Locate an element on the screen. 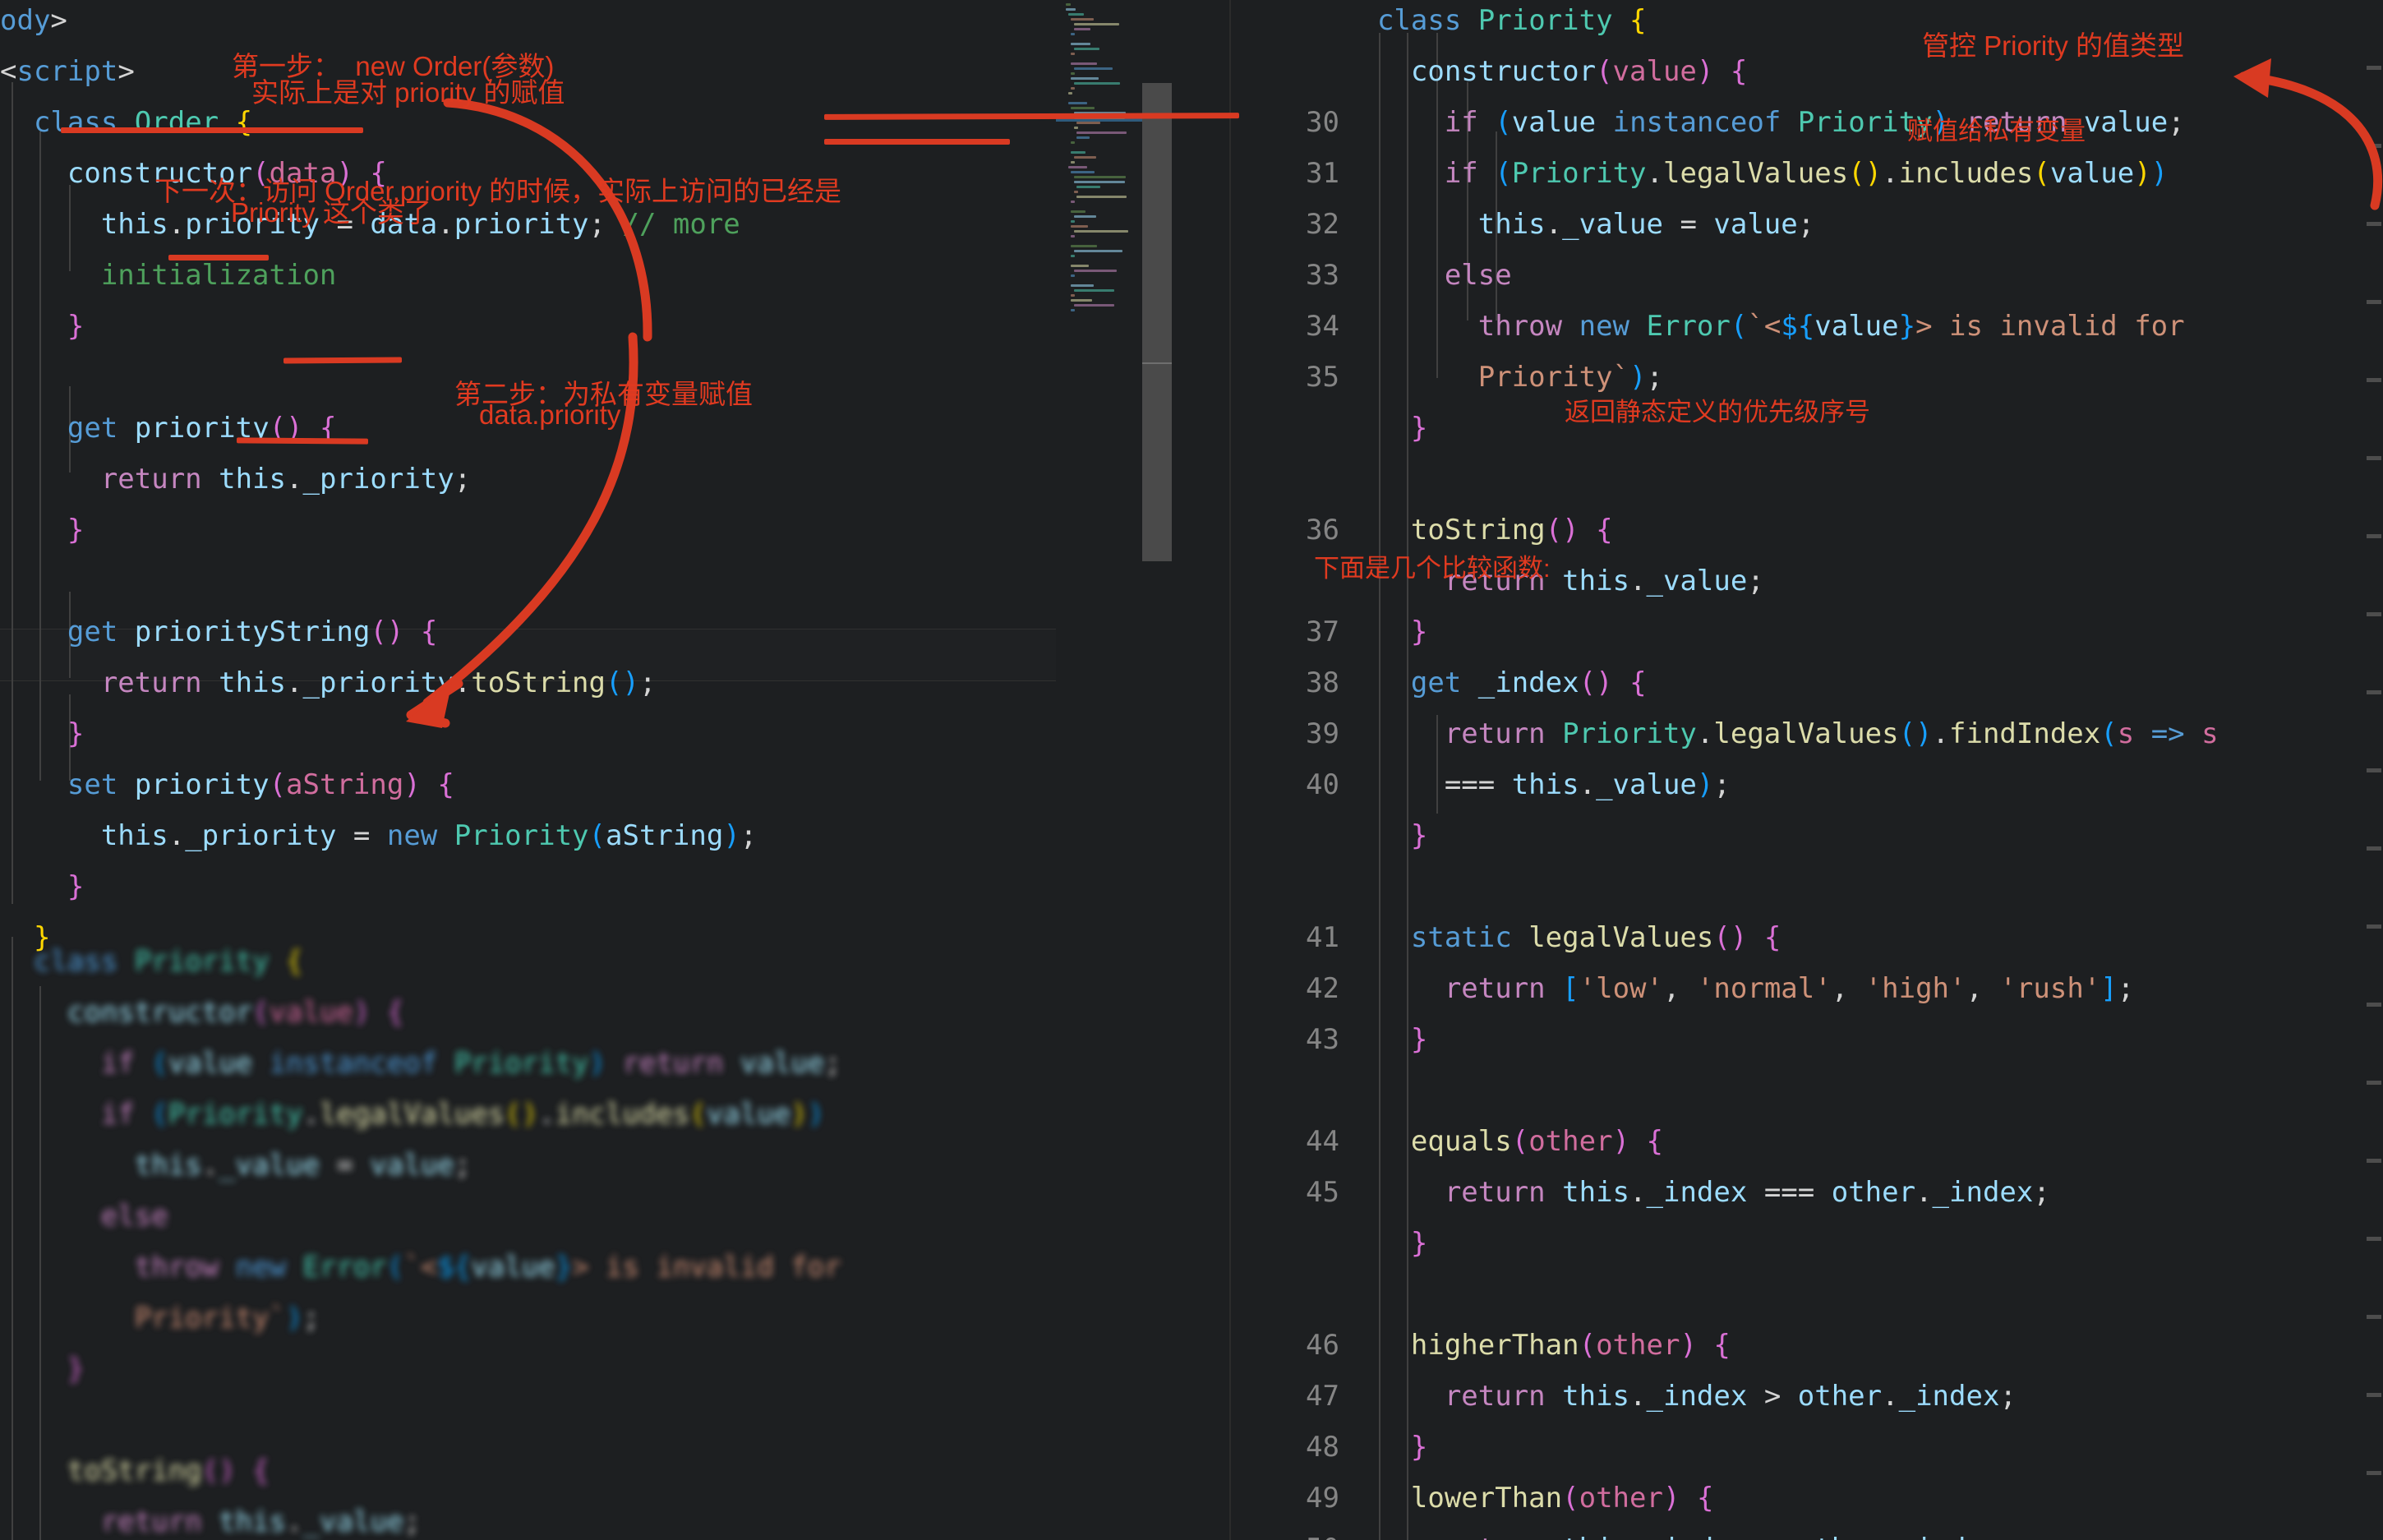 The height and width of the screenshot is (1540, 2383). annotation-static-index: 返回静态定义的优先级序号 is located at coordinates (1717, 412).